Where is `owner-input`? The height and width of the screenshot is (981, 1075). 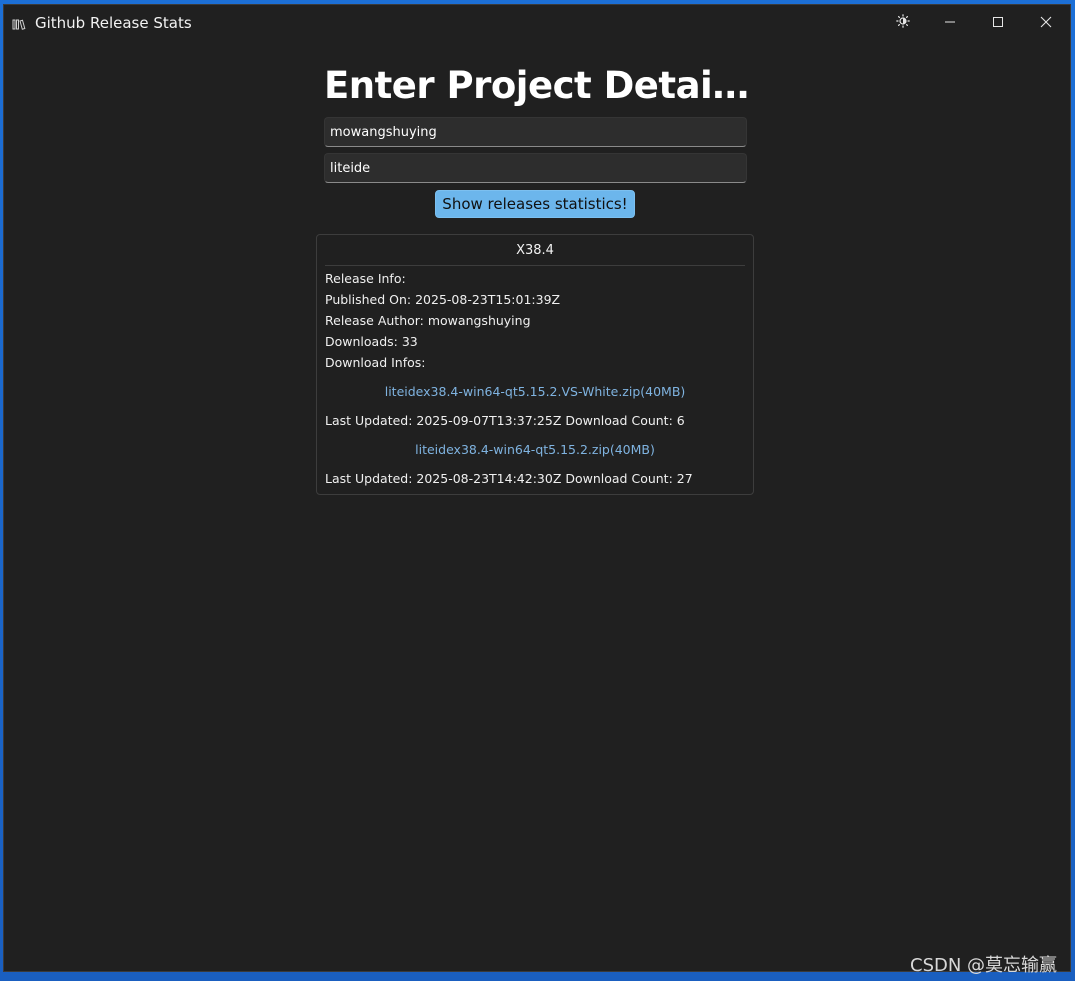
owner-input is located at coordinates (535, 132).